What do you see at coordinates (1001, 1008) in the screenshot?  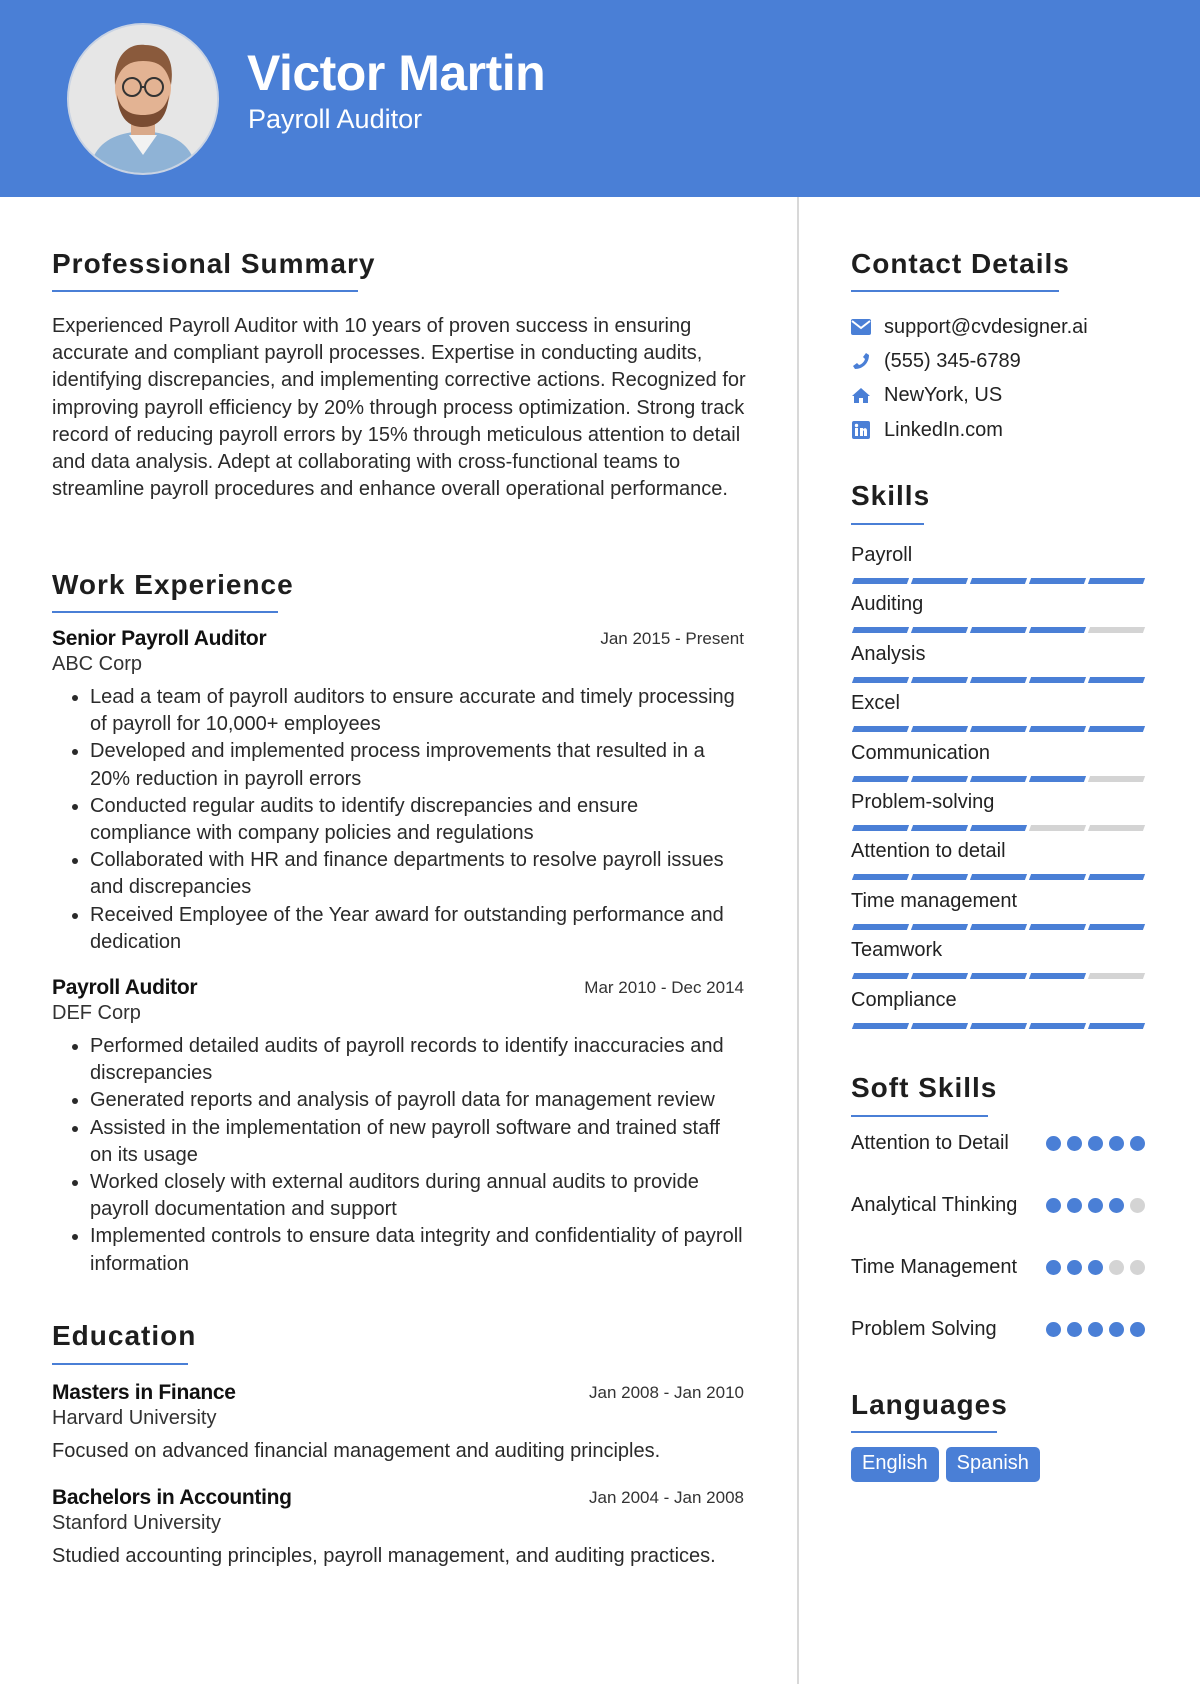 I see `skill-item: Compliance` at bounding box center [1001, 1008].